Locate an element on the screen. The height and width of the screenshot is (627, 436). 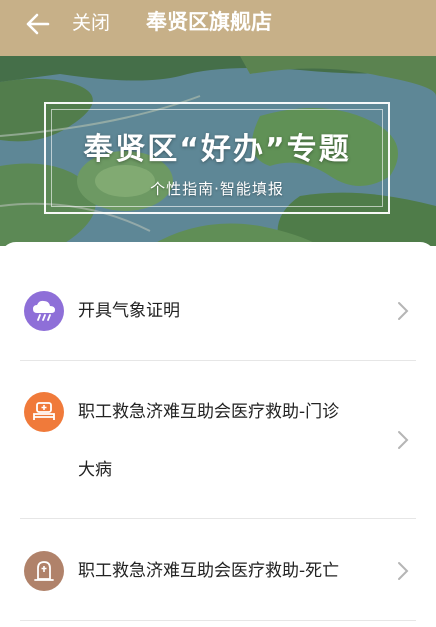
header-bar: 关闭 奉贤区旗舰店 is located at coordinates (218, 28).